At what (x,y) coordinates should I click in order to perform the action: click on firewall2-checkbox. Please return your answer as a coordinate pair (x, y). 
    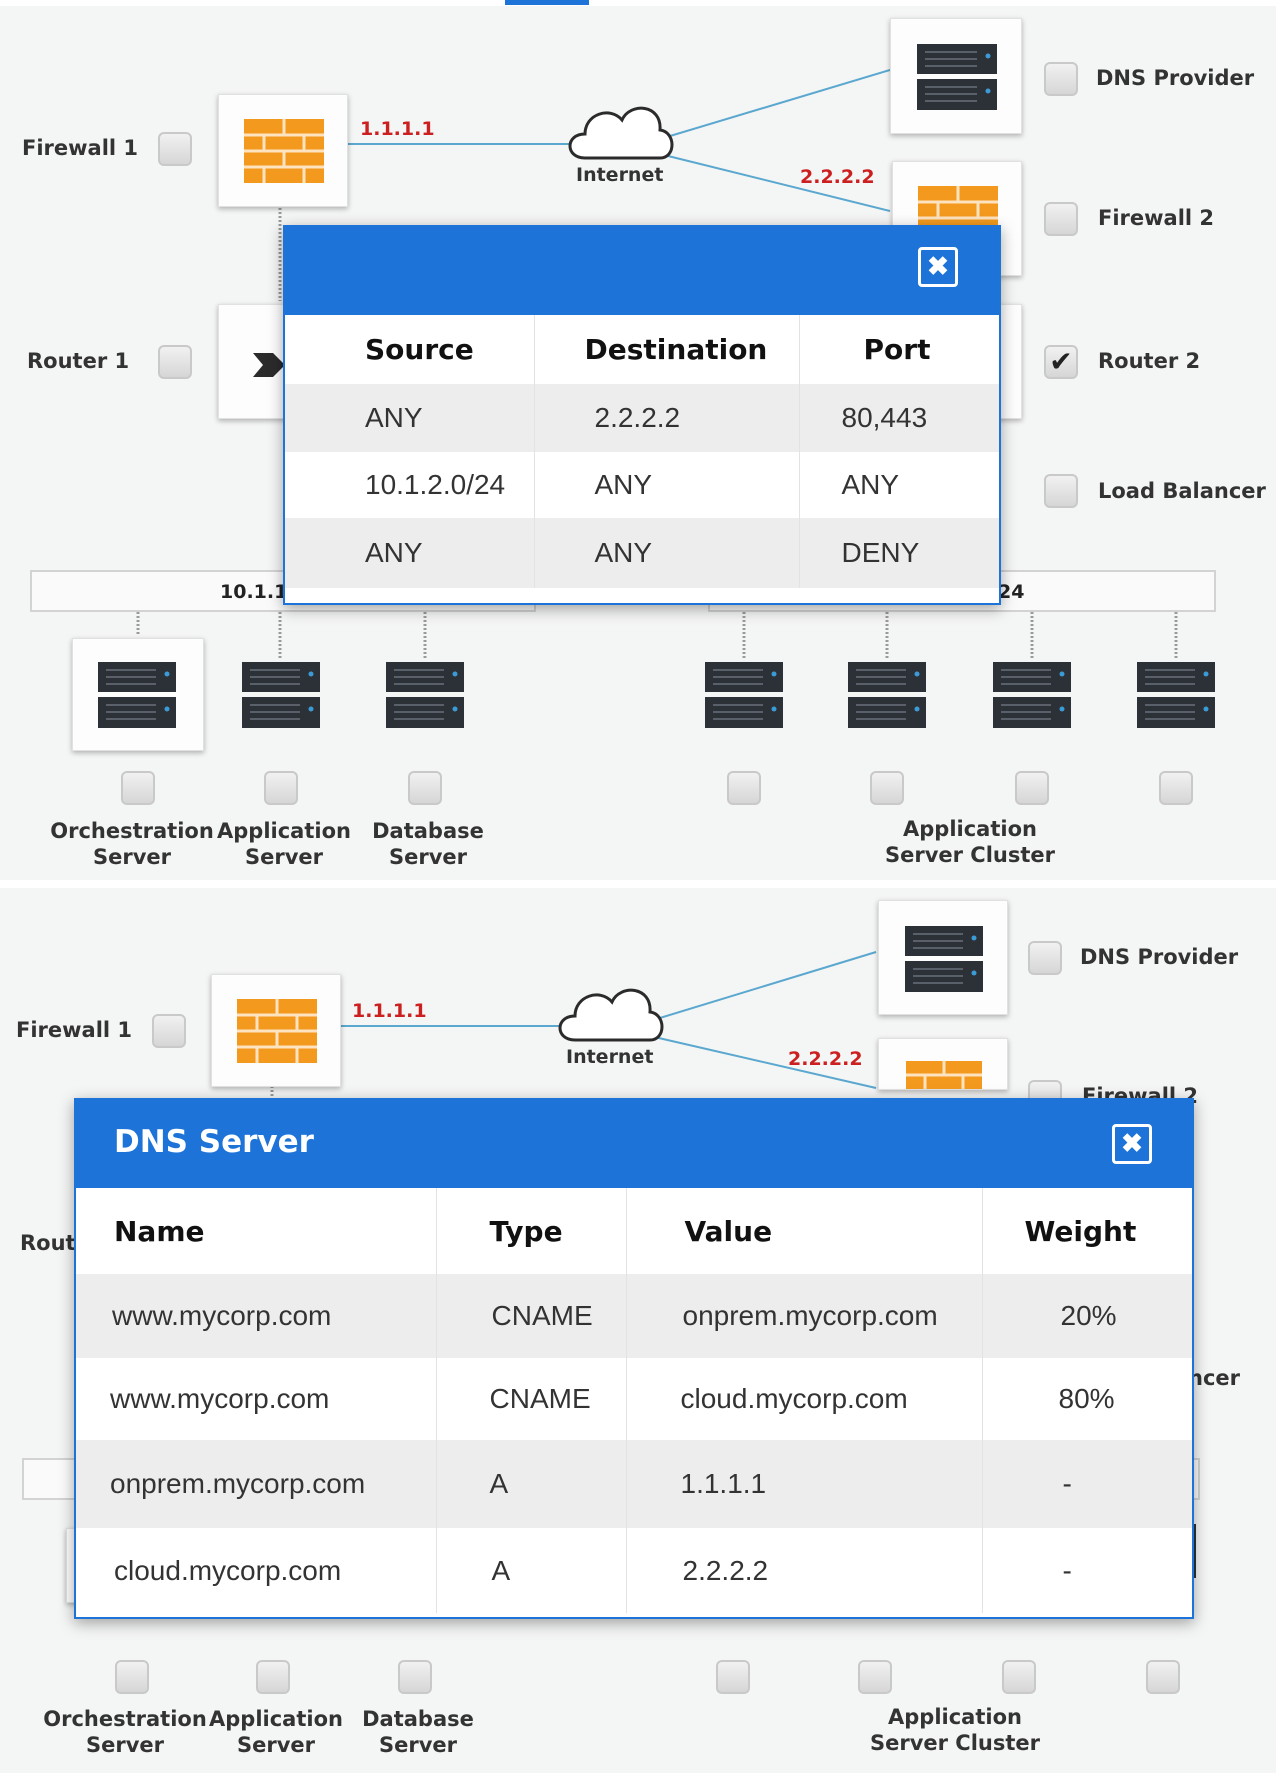
    Looking at the image, I should click on (1061, 219).